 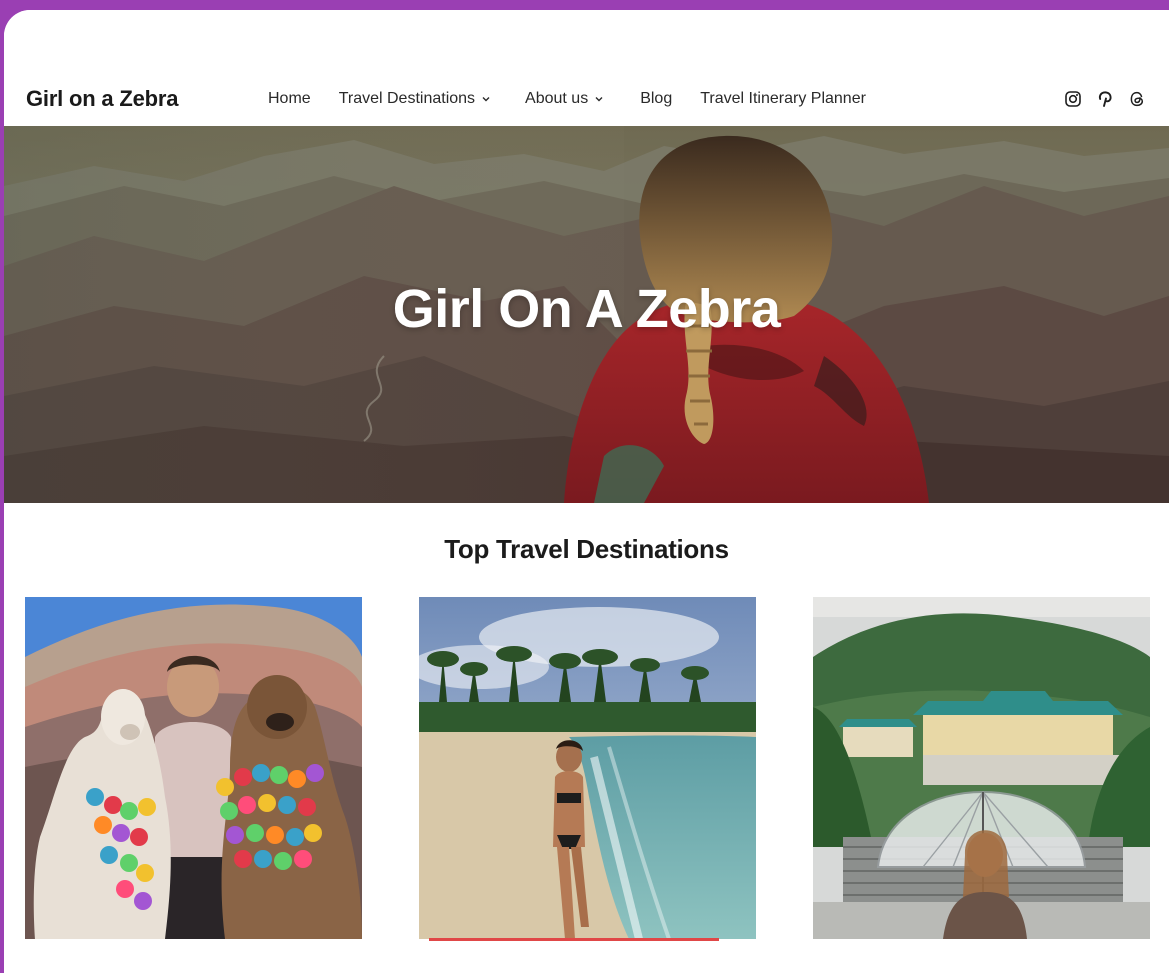 What do you see at coordinates (1137, 99) in the screenshot?
I see `threads-icon` at bounding box center [1137, 99].